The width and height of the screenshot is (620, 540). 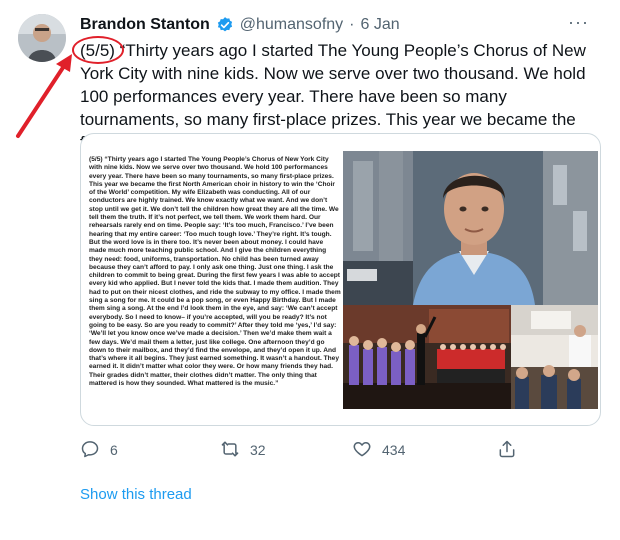 I want to click on photo-portrait, so click(x=470, y=228).